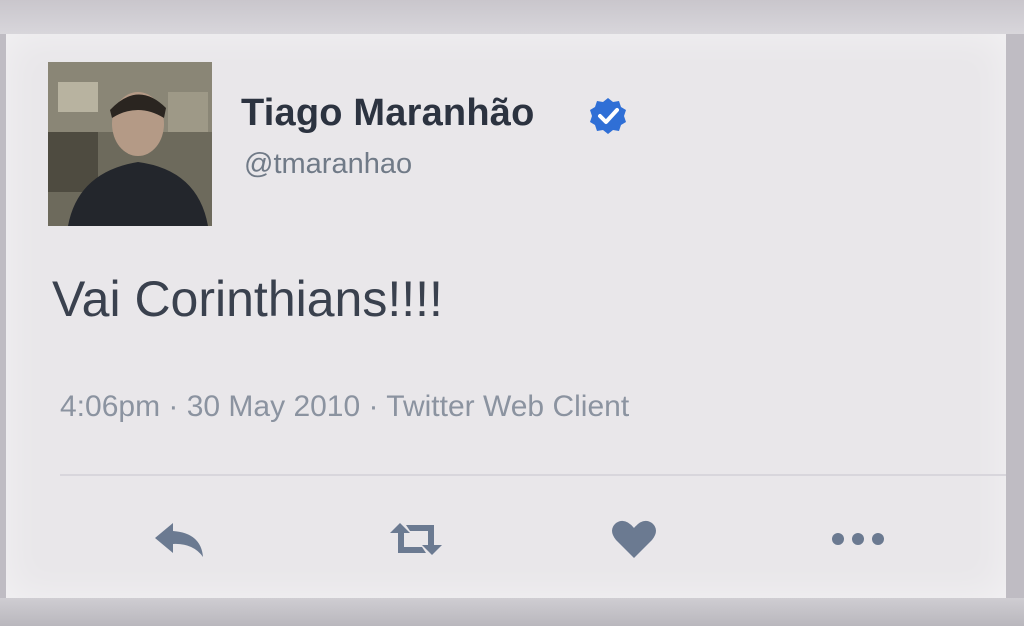 Image resolution: width=1024 pixels, height=626 pixels. What do you see at coordinates (512, 17) in the screenshot?
I see `monitor-top-edge` at bounding box center [512, 17].